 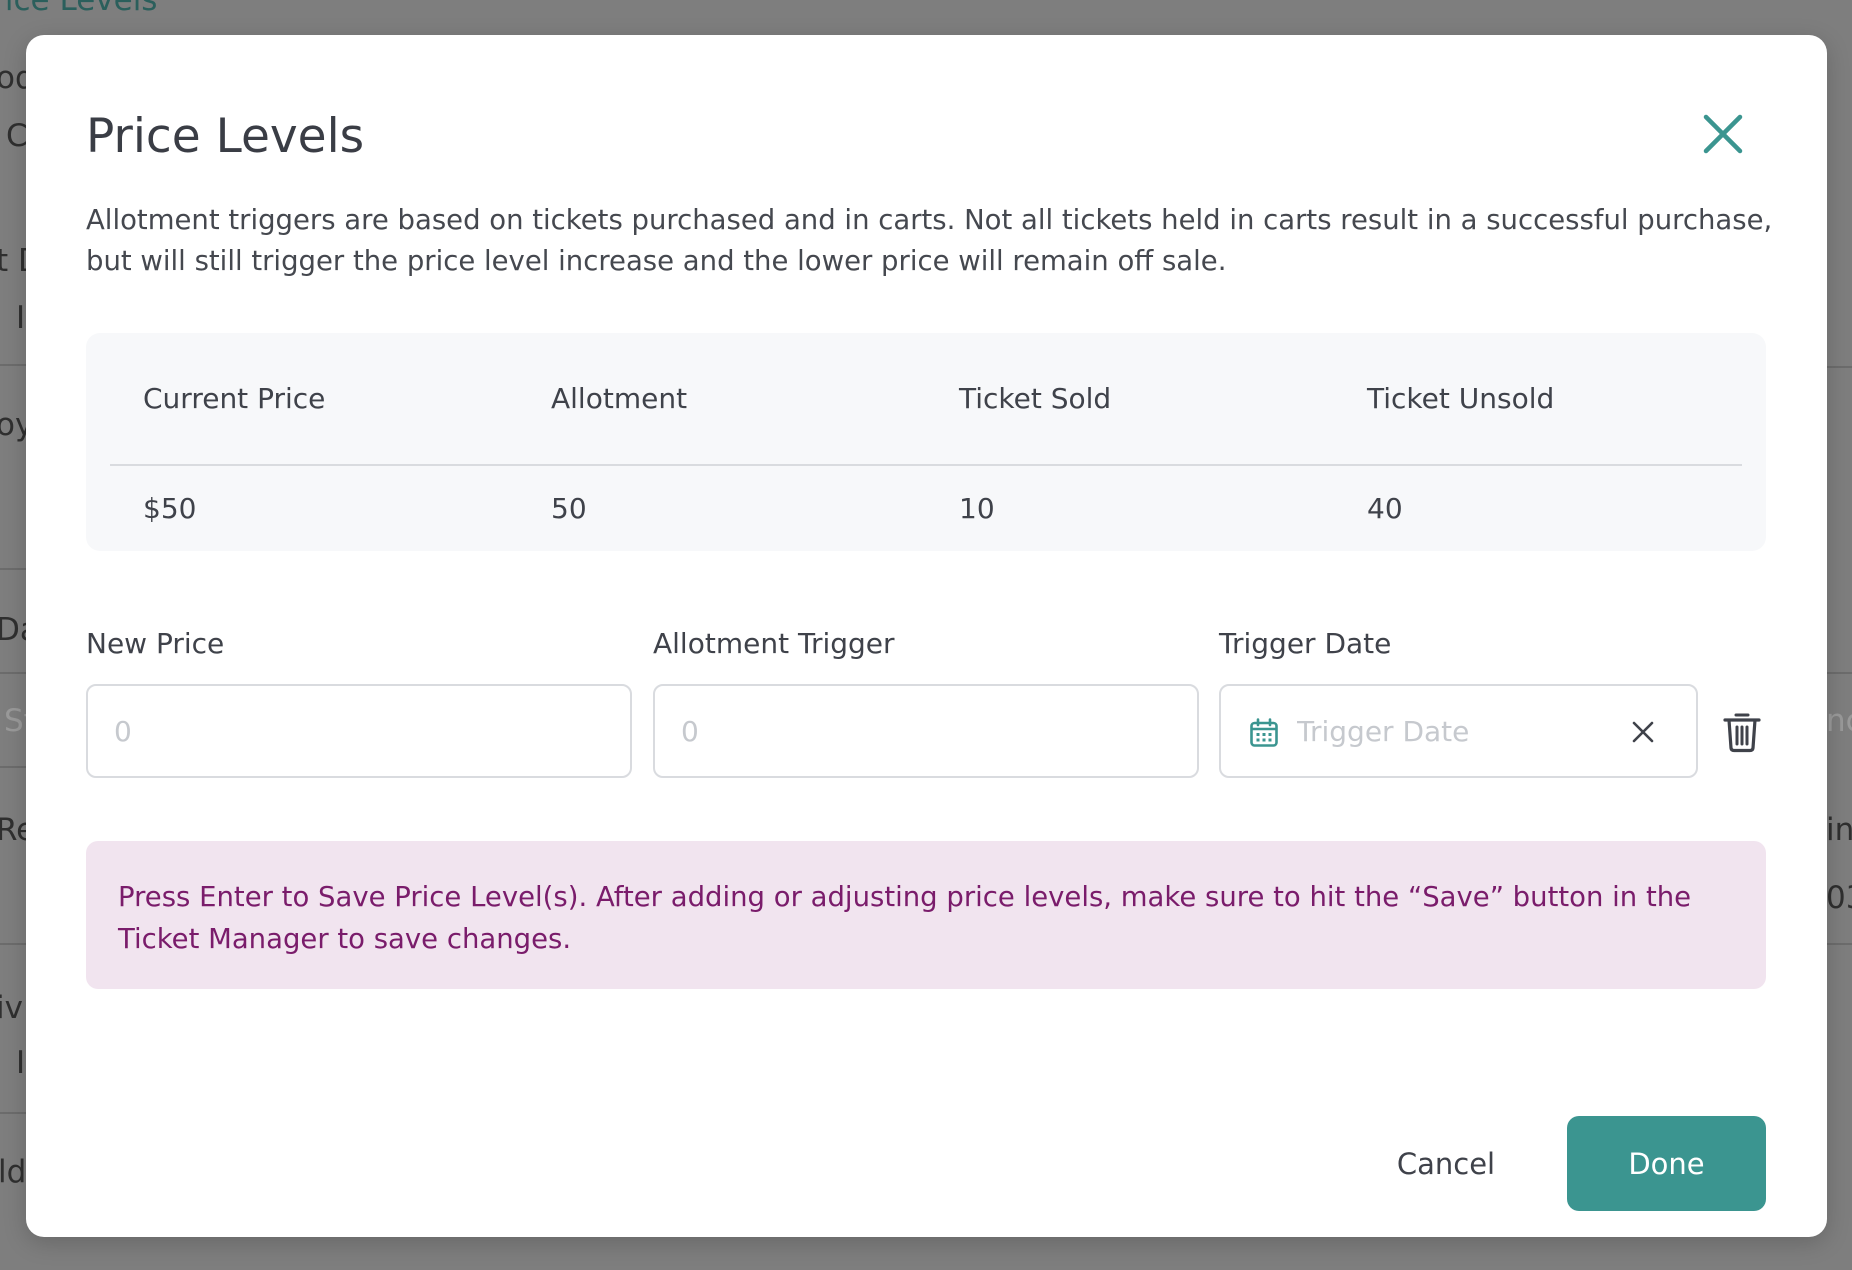 I want to click on header-current-price: Current Price, so click(x=234, y=398).